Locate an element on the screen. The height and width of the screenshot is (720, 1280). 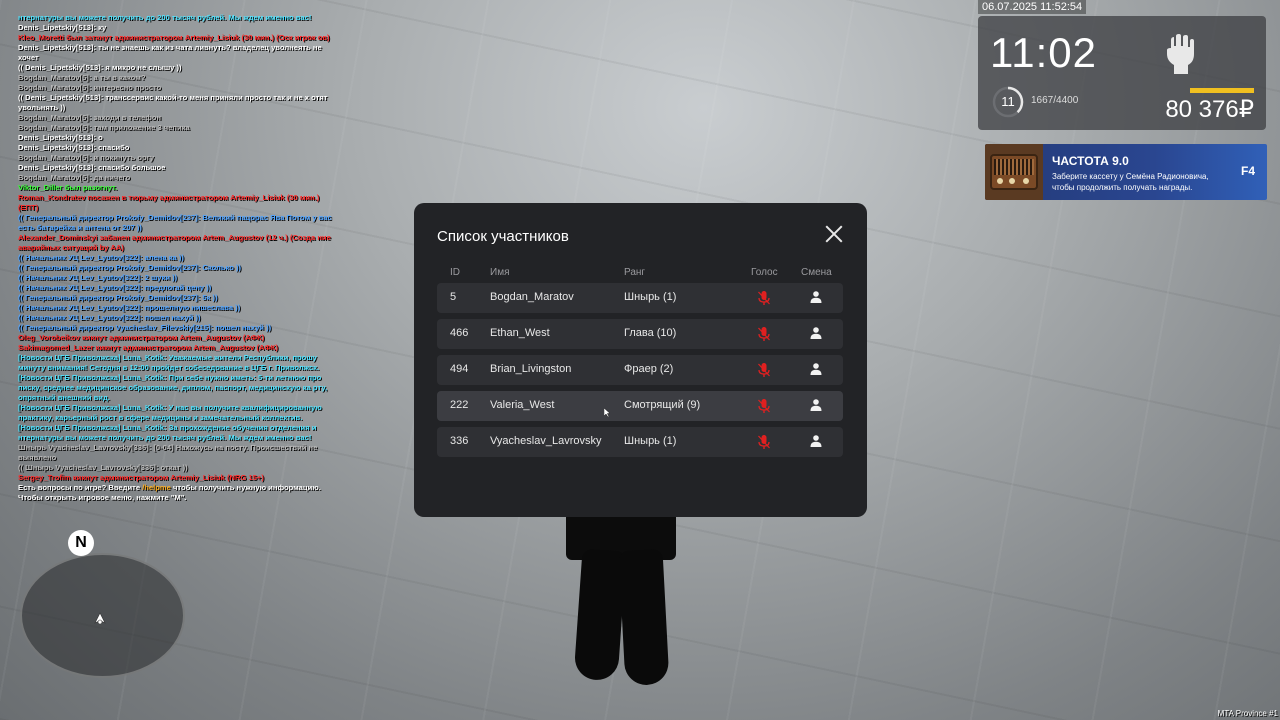
chat-line: Denis_Lipetskiy[513]: спасибо is located at coordinates (74, 147).